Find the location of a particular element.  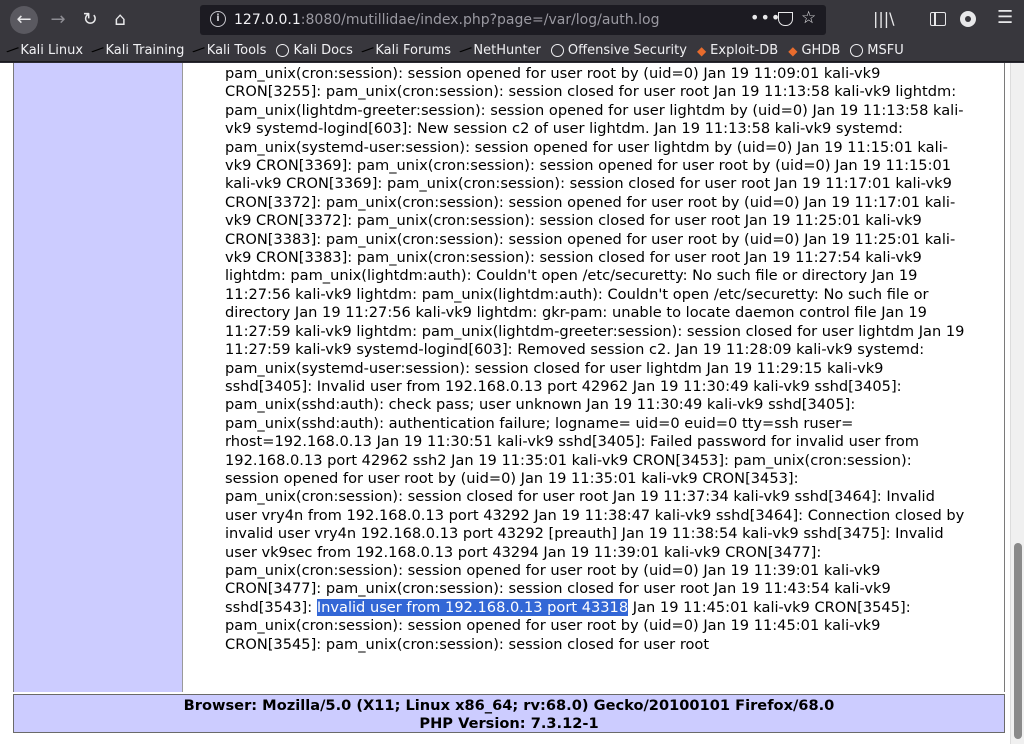

bookmark-kali-docs: Kali Docs is located at coordinates (314, 50).